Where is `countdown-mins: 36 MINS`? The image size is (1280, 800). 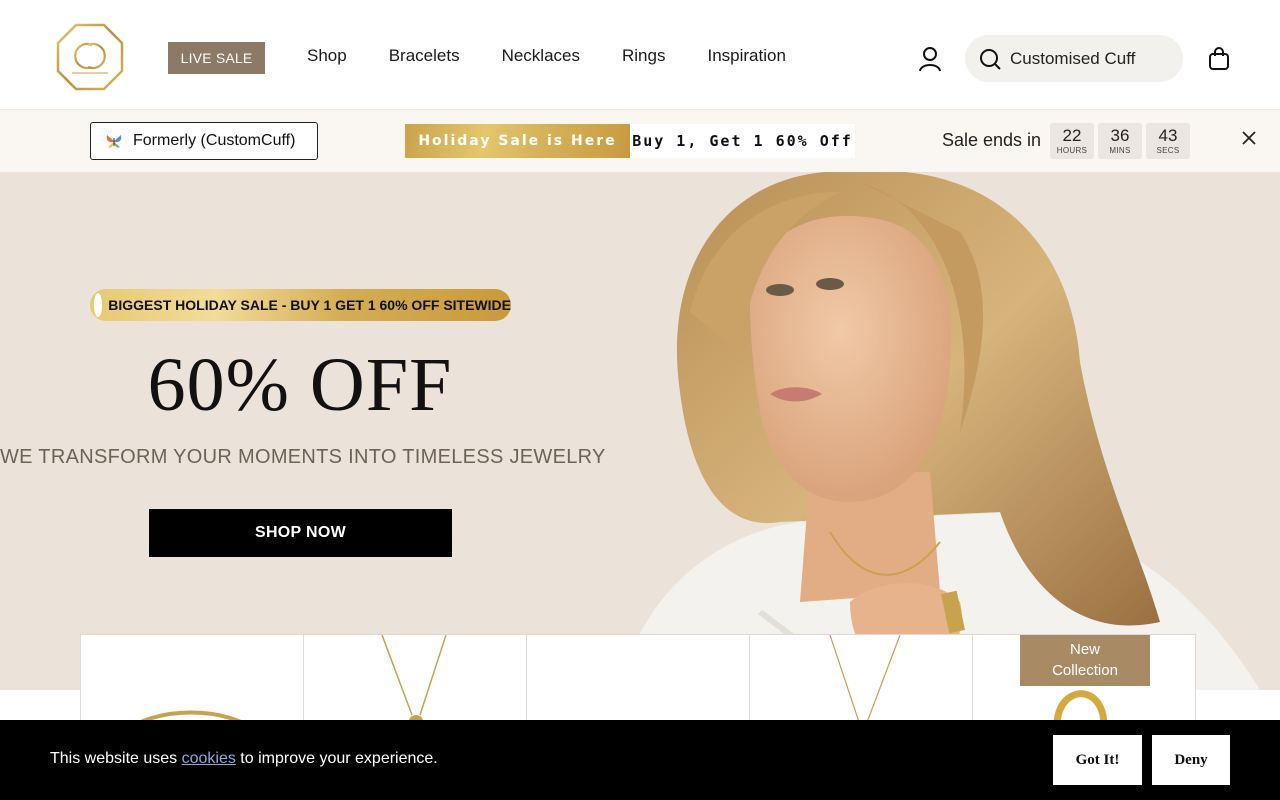 countdown-mins: 36 MINS is located at coordinates (1120, 141).